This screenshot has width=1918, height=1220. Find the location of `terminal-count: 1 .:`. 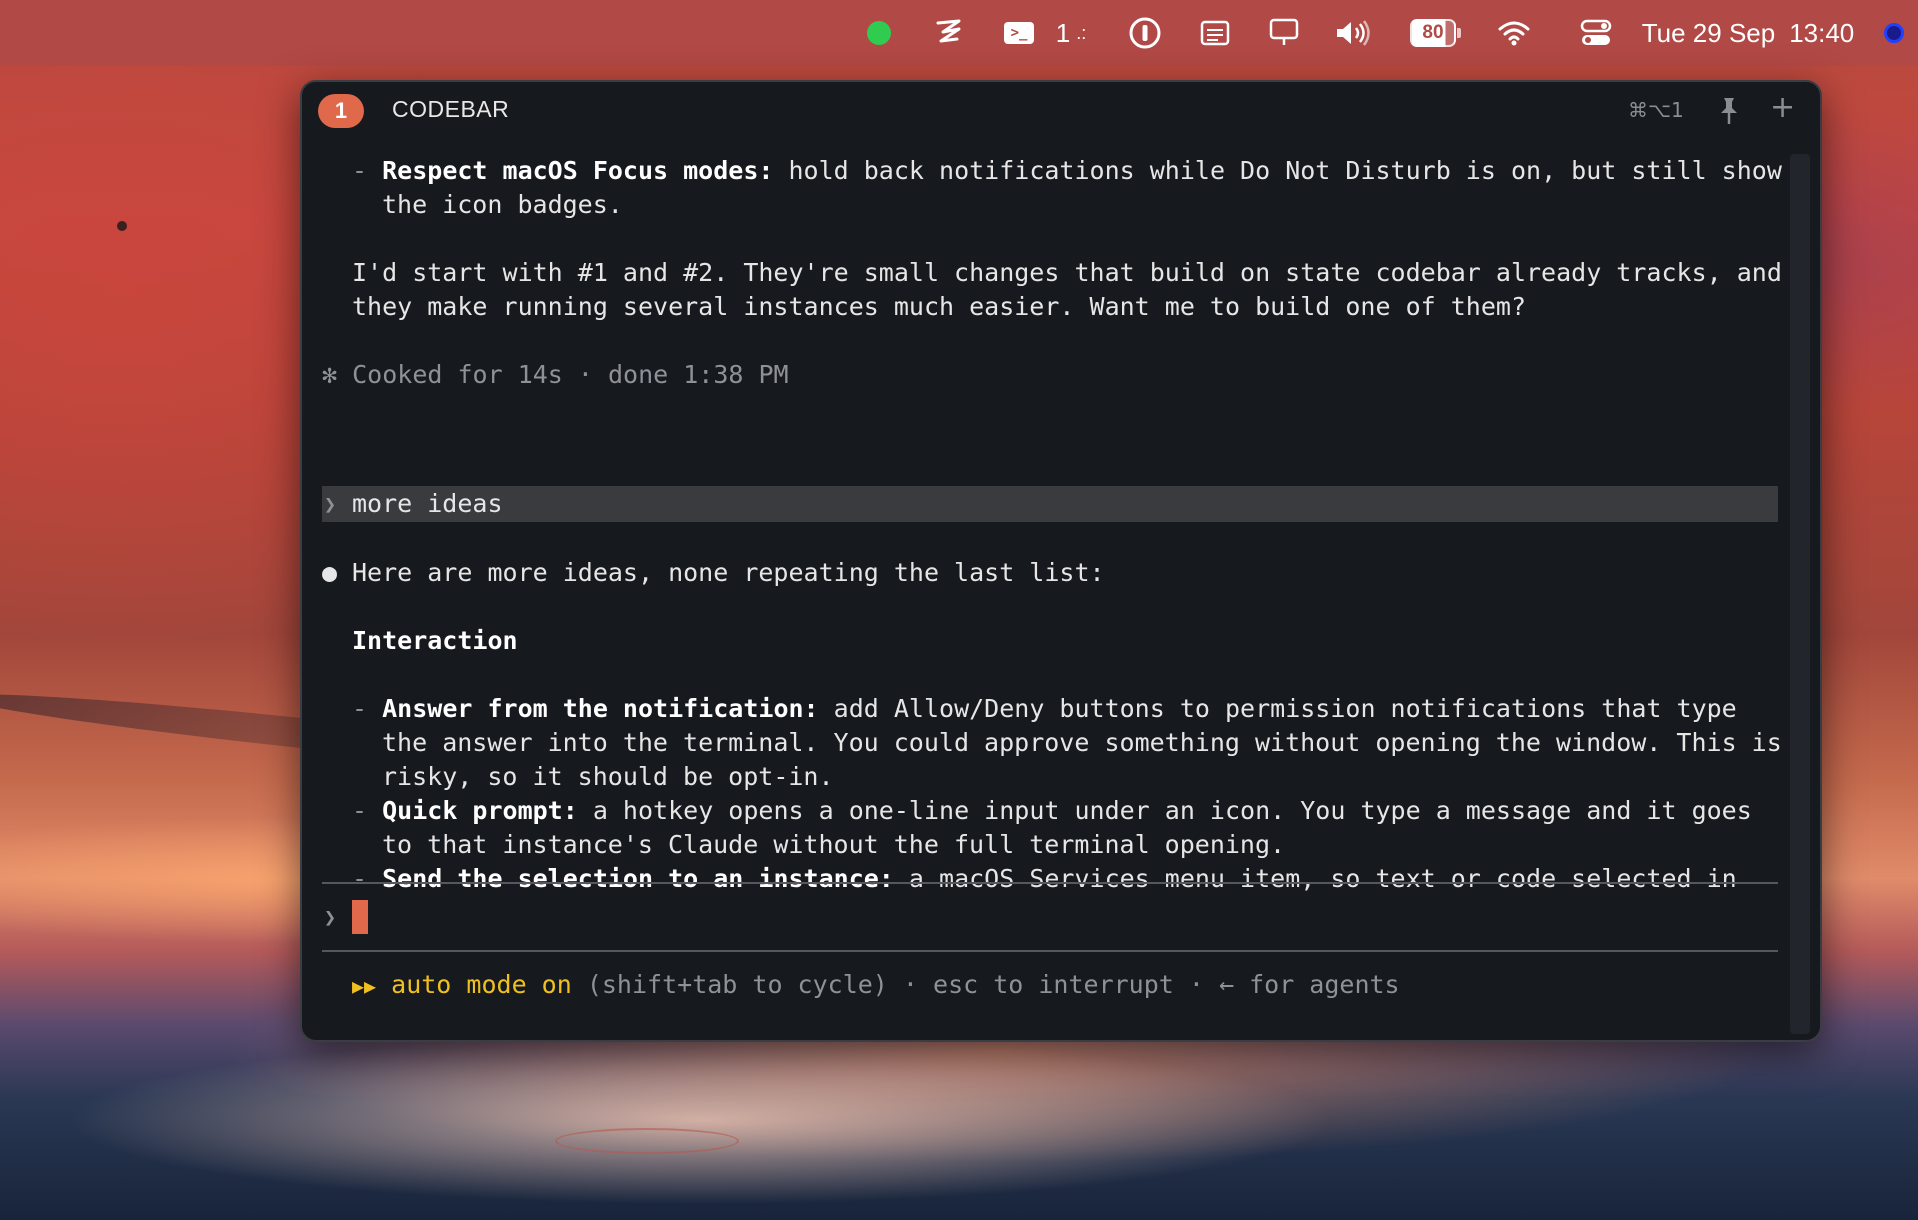

terminal-count: 1 .: is located at coordinates (1071, 33).